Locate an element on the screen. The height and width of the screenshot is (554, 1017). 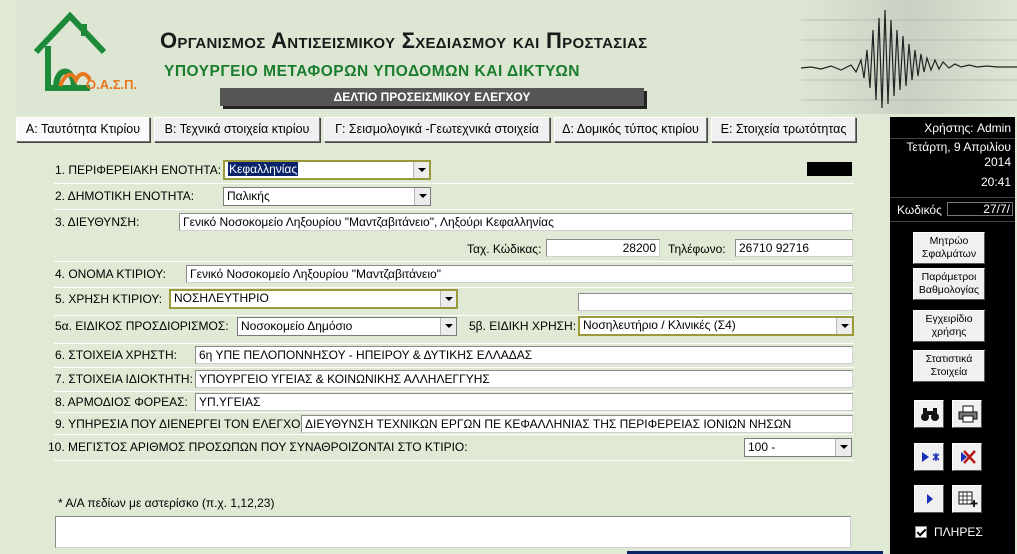
postal-code-label: Ταχ. Κώδικας: is located at coordinates (504, 249).